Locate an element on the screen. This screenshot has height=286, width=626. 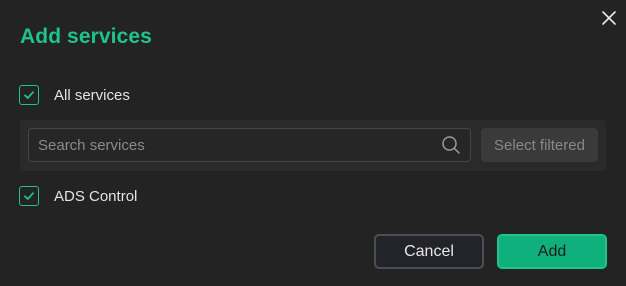
close-button is located at coordinates (609, 18).